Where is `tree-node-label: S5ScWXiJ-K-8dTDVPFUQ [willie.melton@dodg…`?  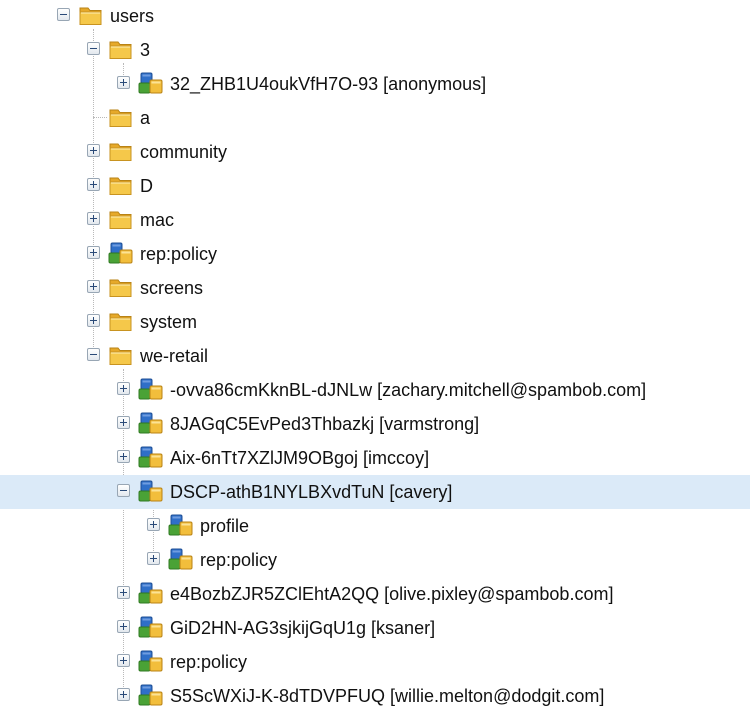 tree-node-label: S5ScWXiJ-K-8dTDVPFUQ [willie.melton@dodg… is located at coordinates (387, 696).